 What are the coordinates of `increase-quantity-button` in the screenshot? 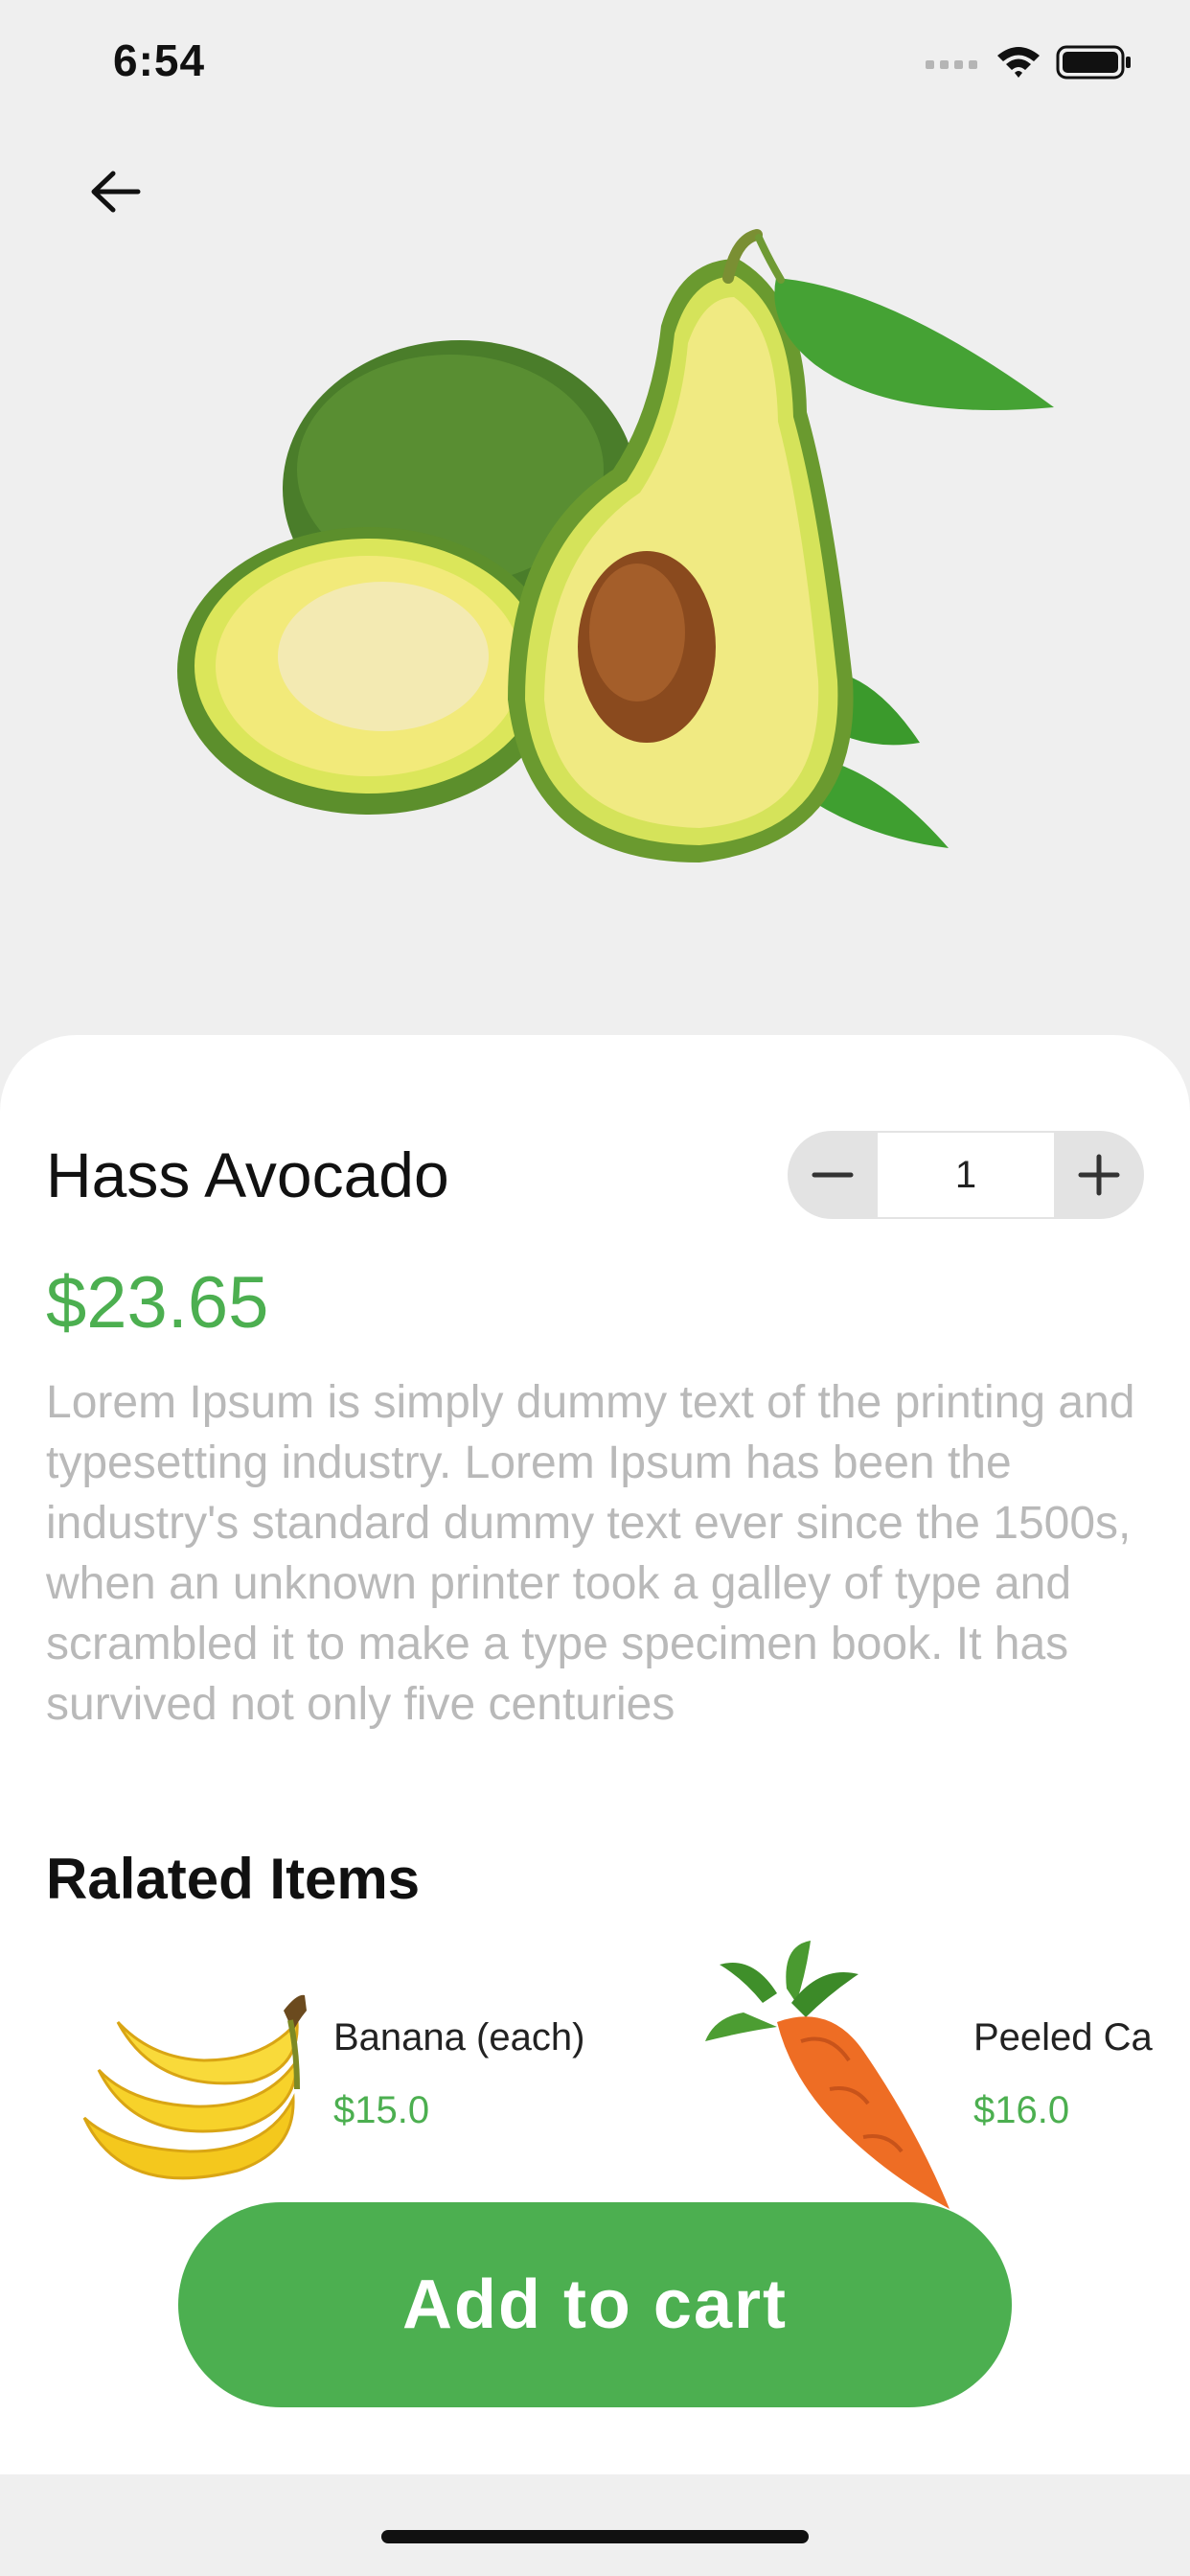 It's located at (1099, 1175).